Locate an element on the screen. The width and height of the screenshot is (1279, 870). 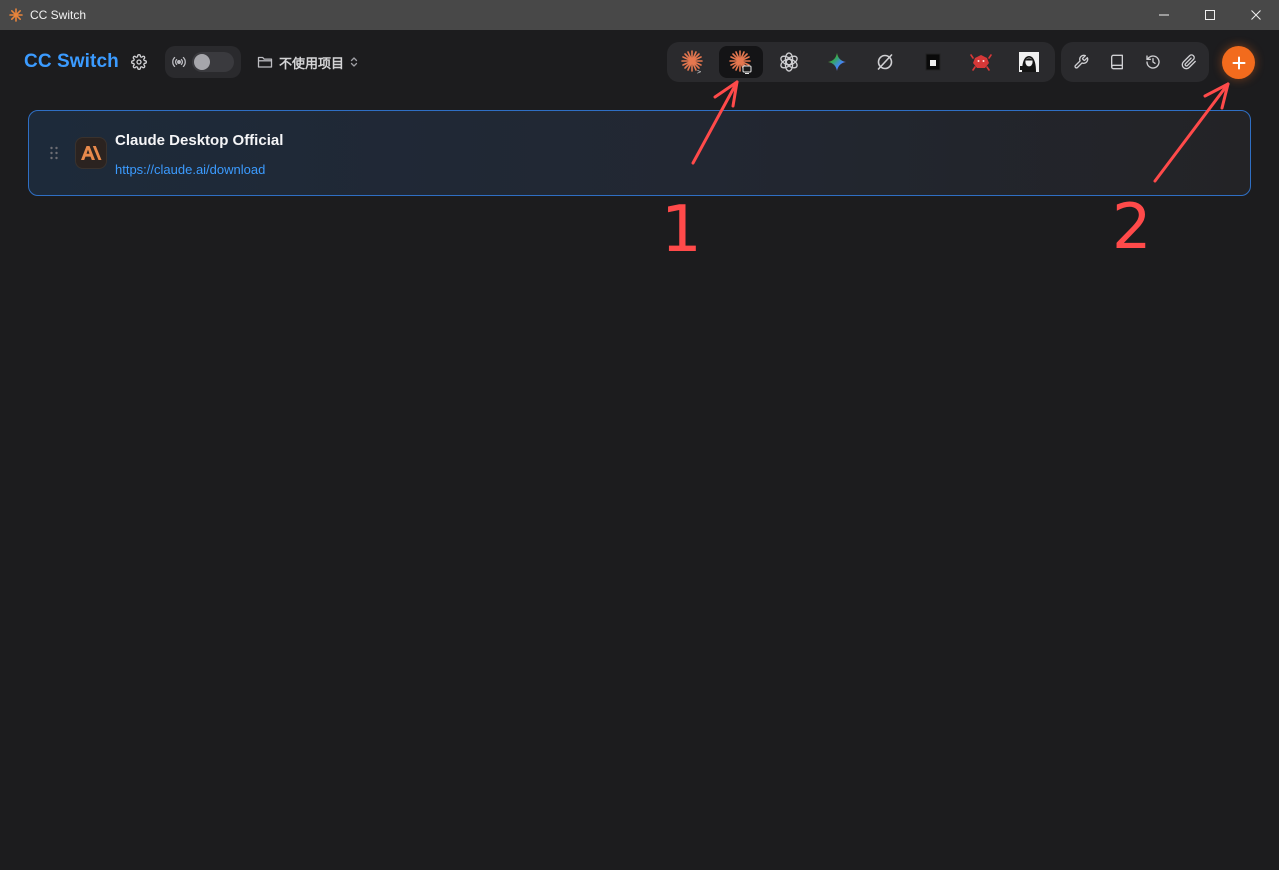
tools-group is located at coordinates (1135, 62).